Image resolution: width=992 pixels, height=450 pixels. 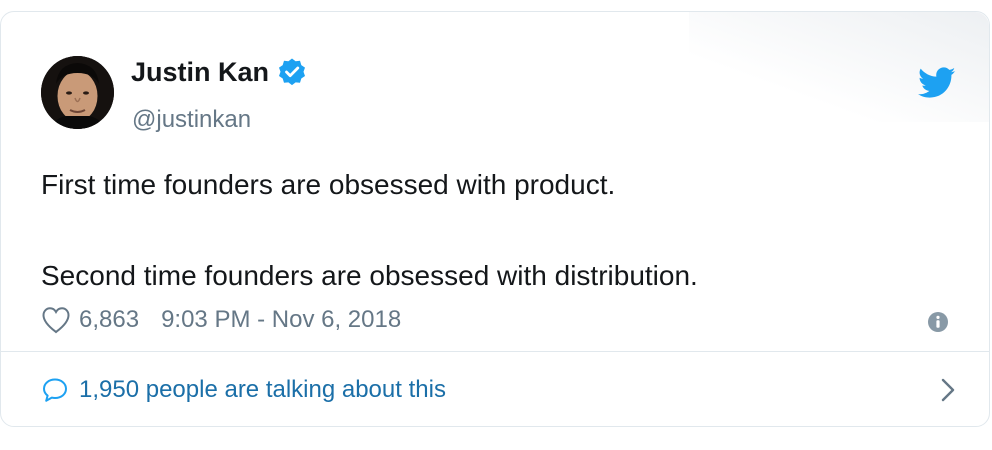 I want to click on conversation-label: 1,950 people are talking about this, so click(x=262, y=390).